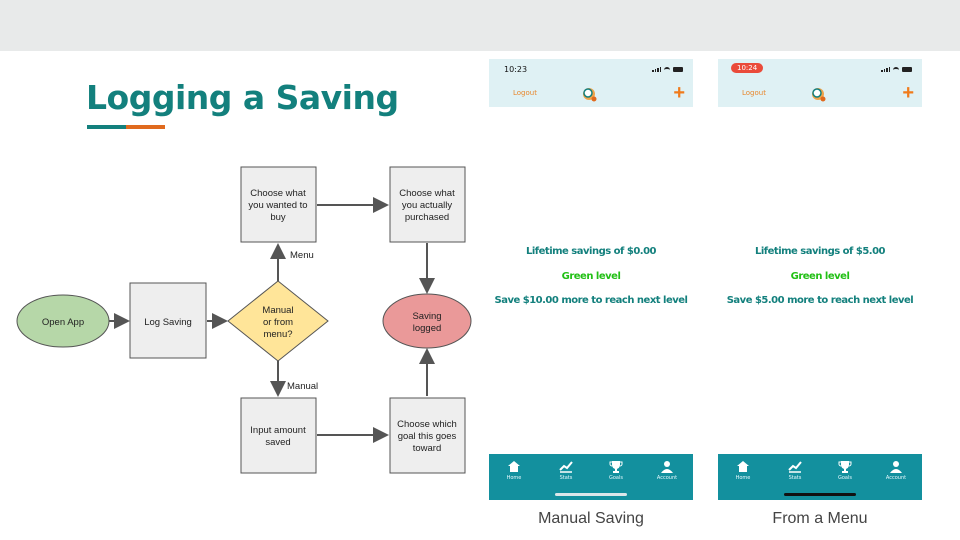 The image size is (960, 540). Describe the element at coordinates (820, 70) in the screenshot. I see `status-bar: 10:24` at that location.